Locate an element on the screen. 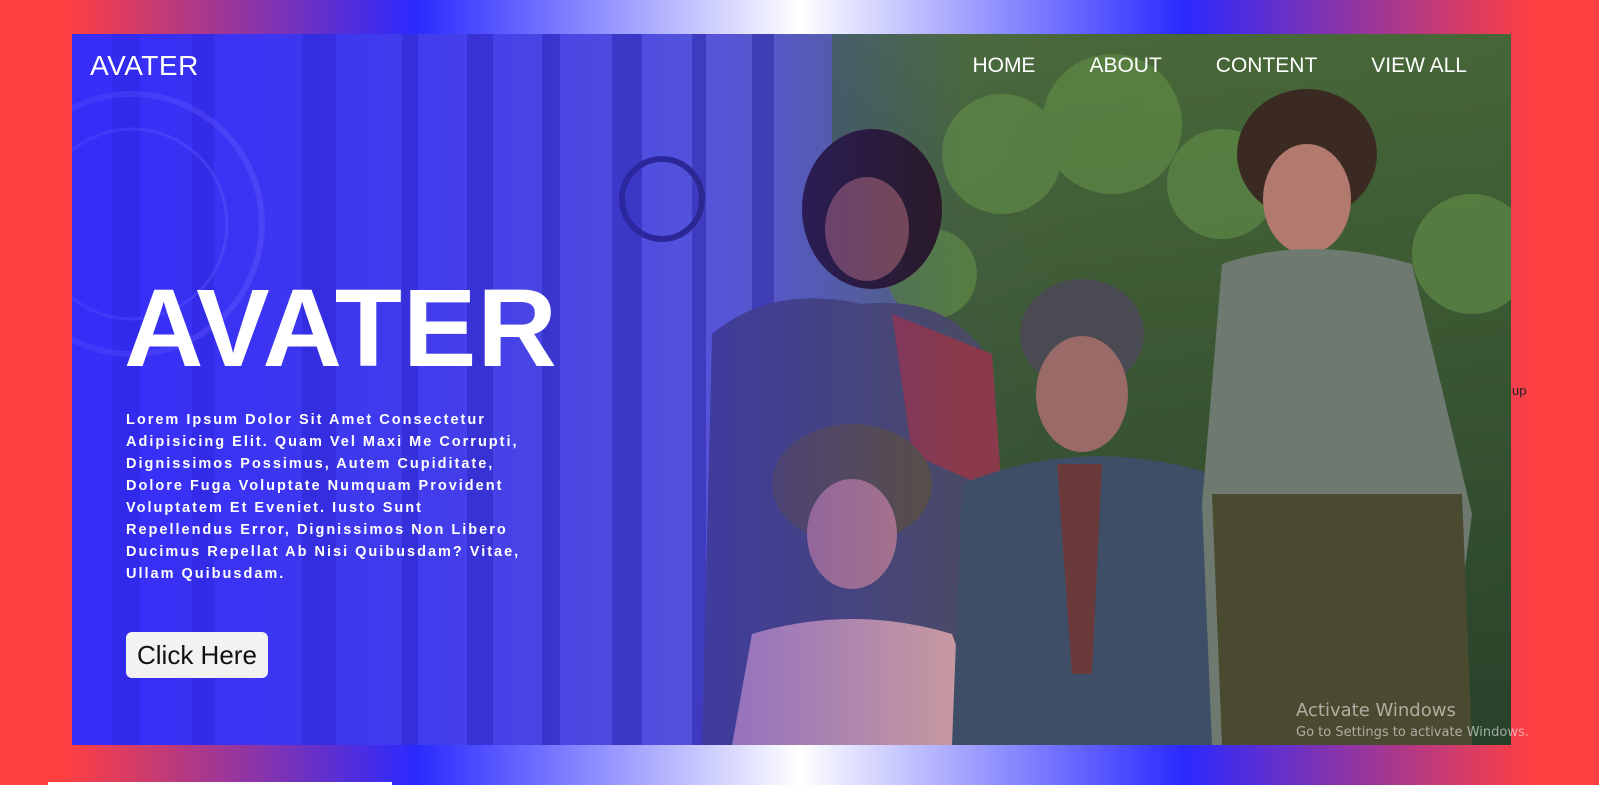 This screenshot has width=1599, height=785. nav-link-content: CONTENT is located at coordinates (1267, 66).